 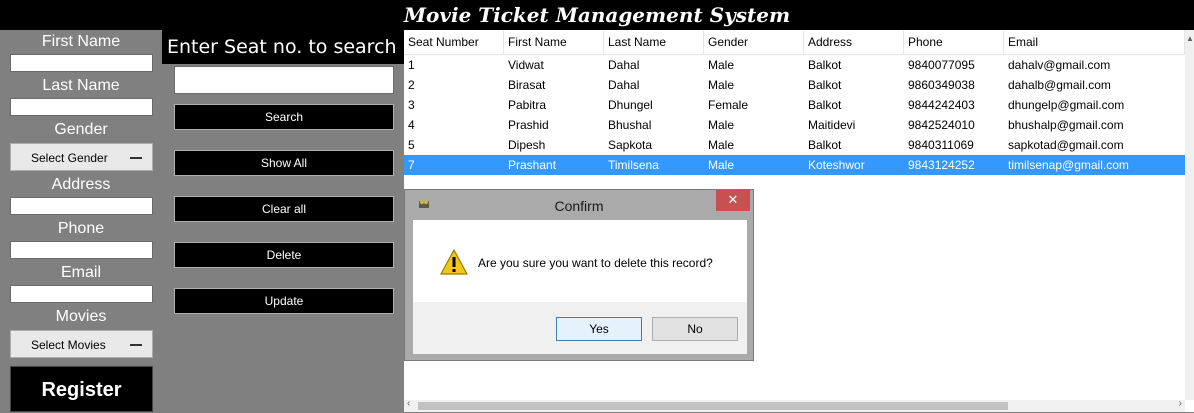 I want to click on cell-gender: Female, so click(x=728, y=105).